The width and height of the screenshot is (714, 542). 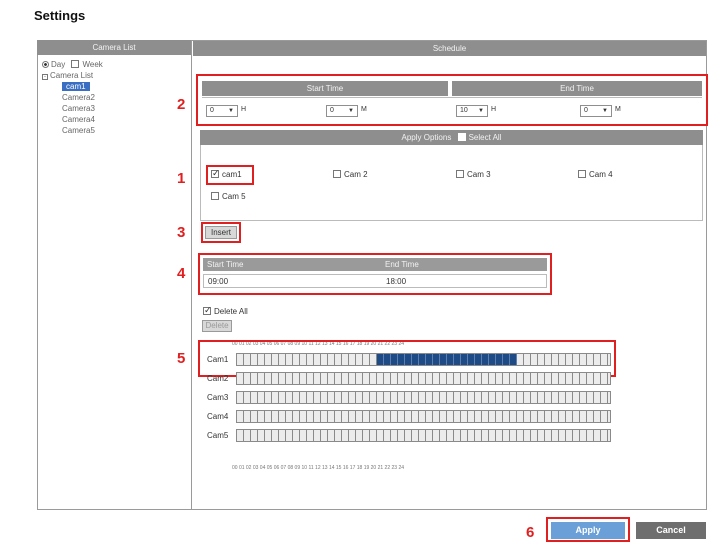 What do you see at coordinates (58, 64) in the screenshot?
I see `day-label: Day` at bounding box center [58, 64].